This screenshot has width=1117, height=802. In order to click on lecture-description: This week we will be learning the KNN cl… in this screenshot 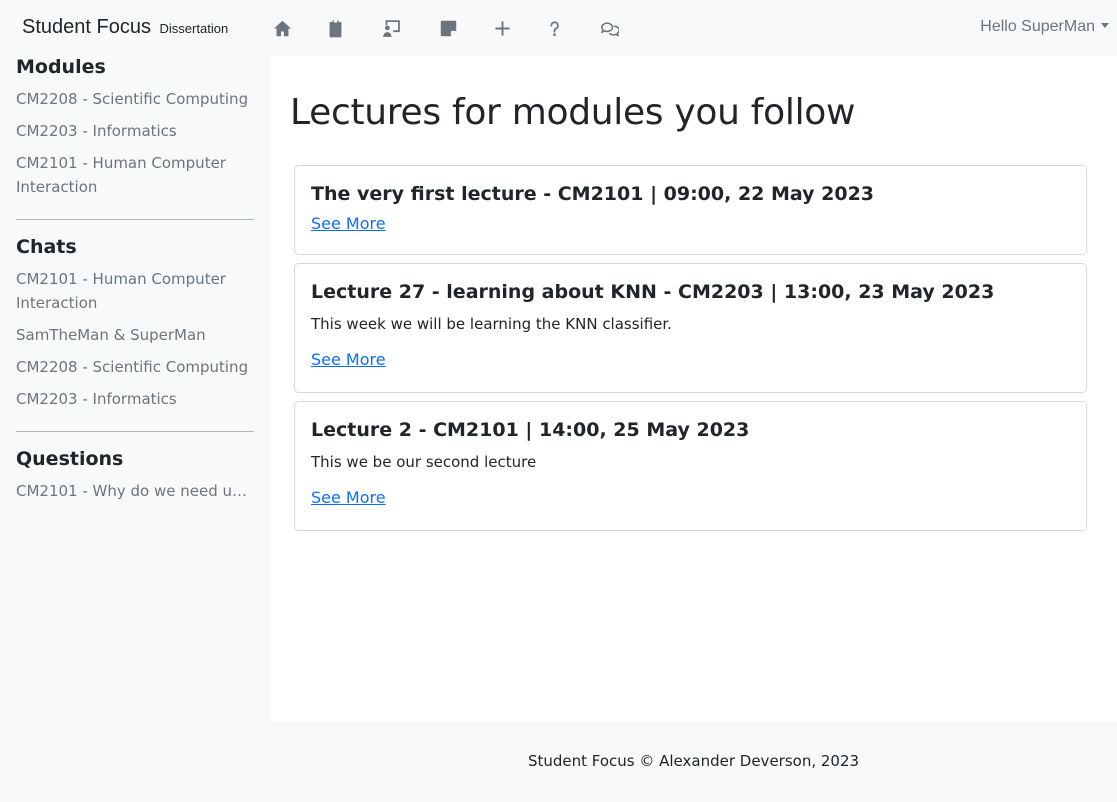, I will do `click(491, 324)`.